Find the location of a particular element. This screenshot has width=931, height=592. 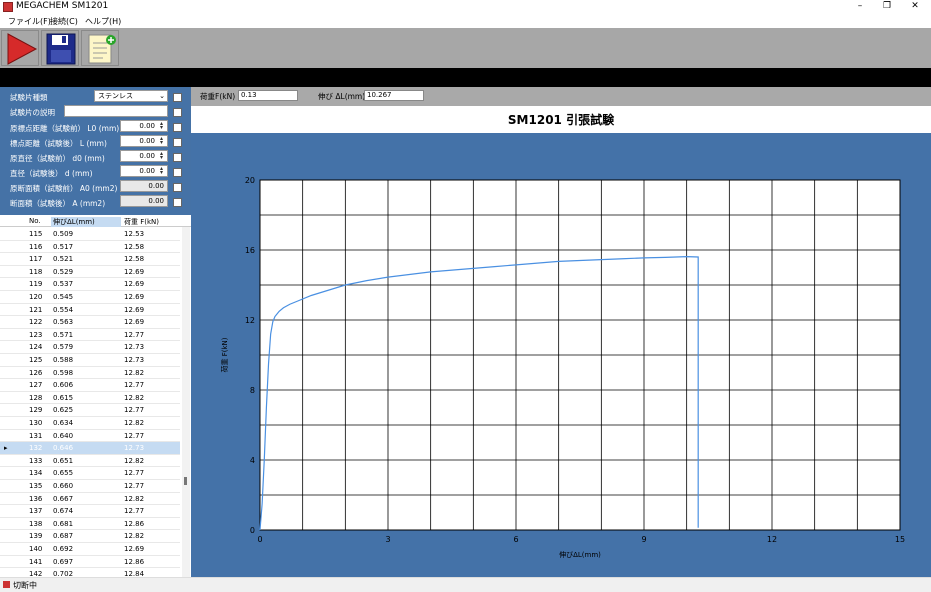

d-input: 0.00 ▴ ▾ is located at coordinates (144, 171).